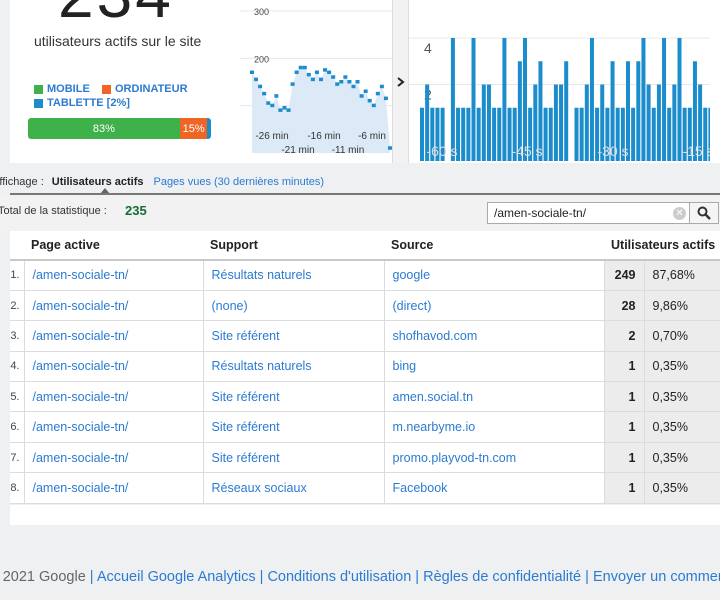  What do you see at coordinates (400, 81) in the screenshot?
I see `chevron-right-icon` at bounding box center [400, 81].